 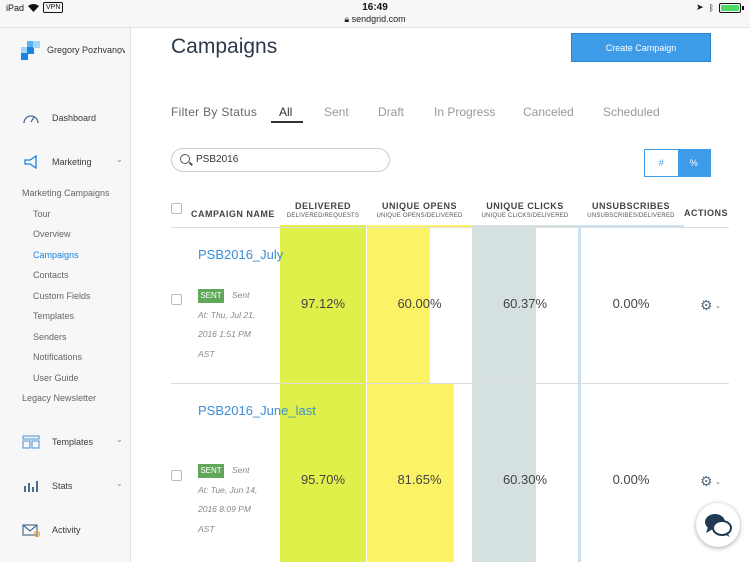 I want to click on chat-bubbles-icon, so click(x=718, y=525).